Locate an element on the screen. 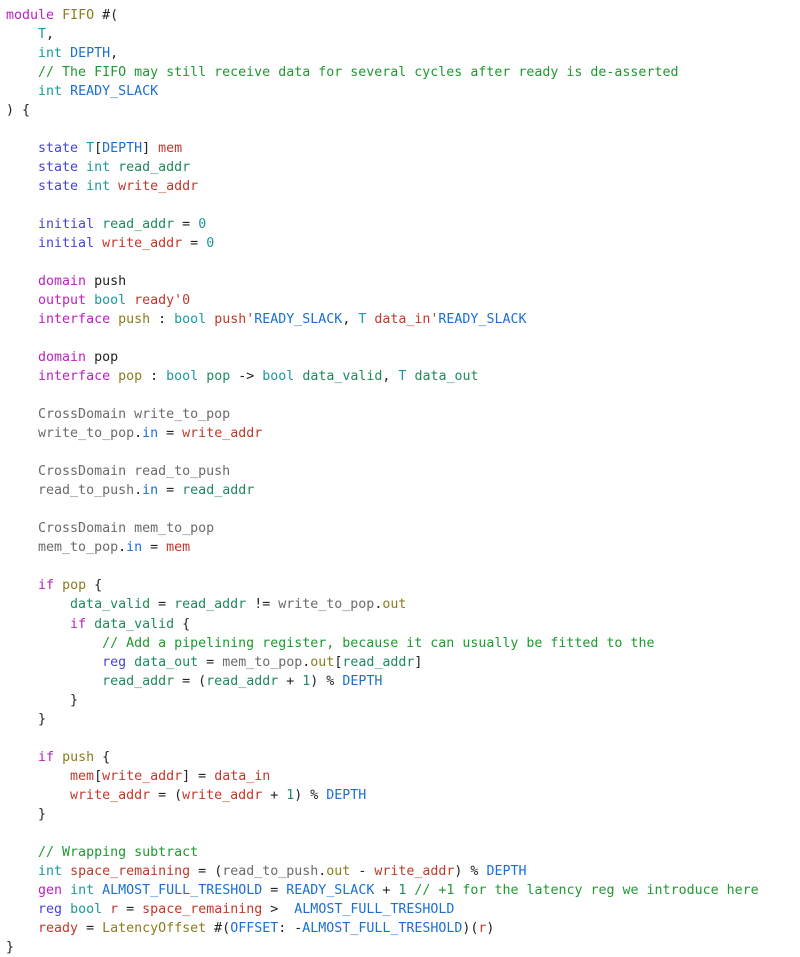  code-token: out is located at coordinates (394, 605).